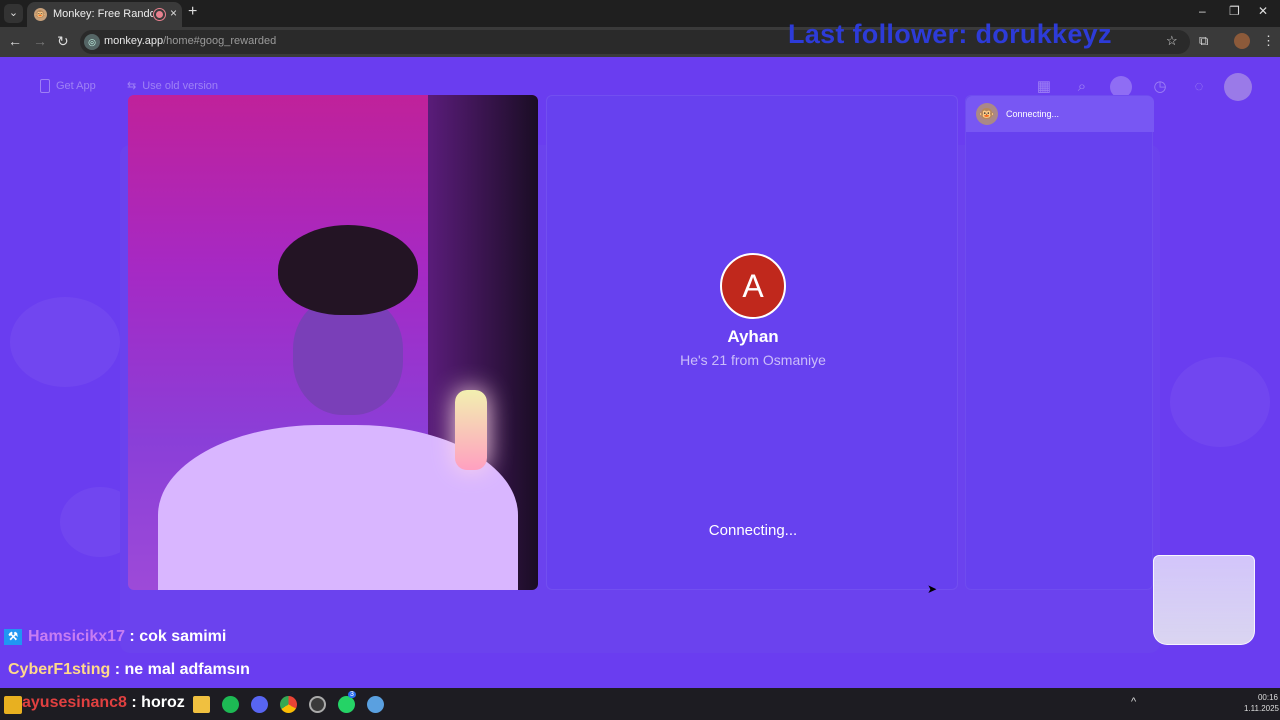 The width and height of the screenshot is (1280, 720). Describe the element at coordinates (132, 86) in the screenshot. I see `swap-icon: ⇆` at that location.